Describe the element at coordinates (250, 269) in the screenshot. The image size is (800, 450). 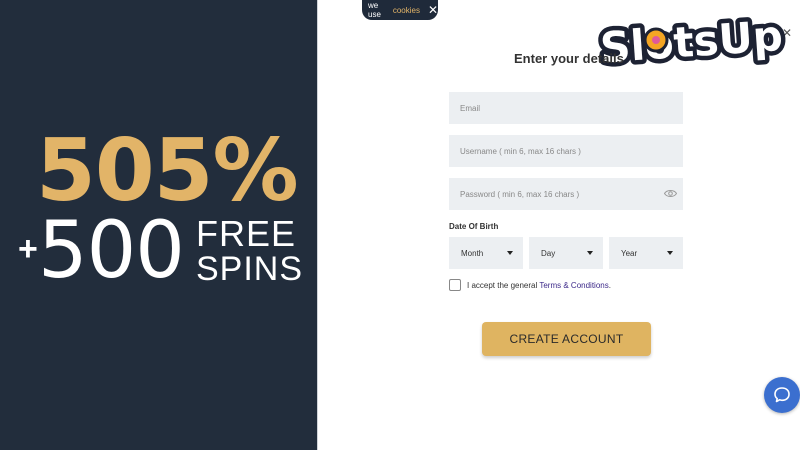
I see `spins-label: SPINS` at that location.